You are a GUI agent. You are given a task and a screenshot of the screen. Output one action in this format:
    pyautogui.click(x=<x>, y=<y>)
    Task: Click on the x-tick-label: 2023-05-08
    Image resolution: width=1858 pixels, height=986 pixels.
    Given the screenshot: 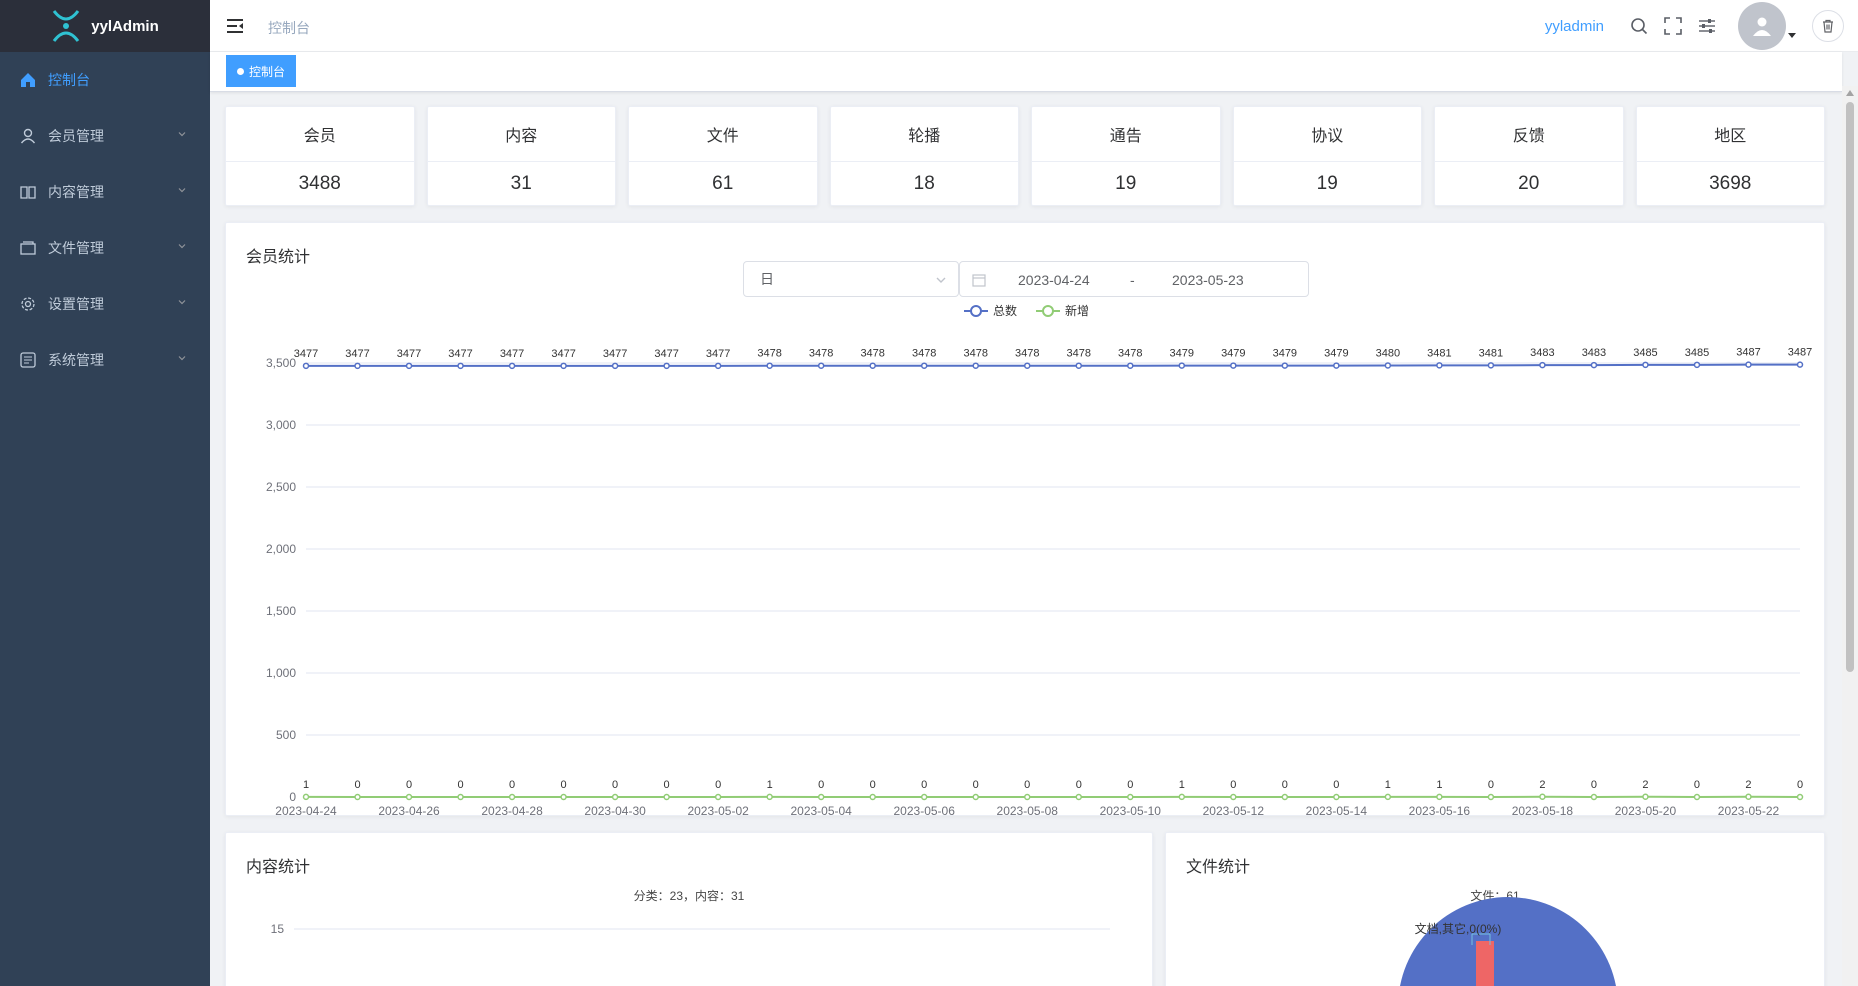 What is the action you would take?
    pyautogui.click(x=1028, y=810)
    